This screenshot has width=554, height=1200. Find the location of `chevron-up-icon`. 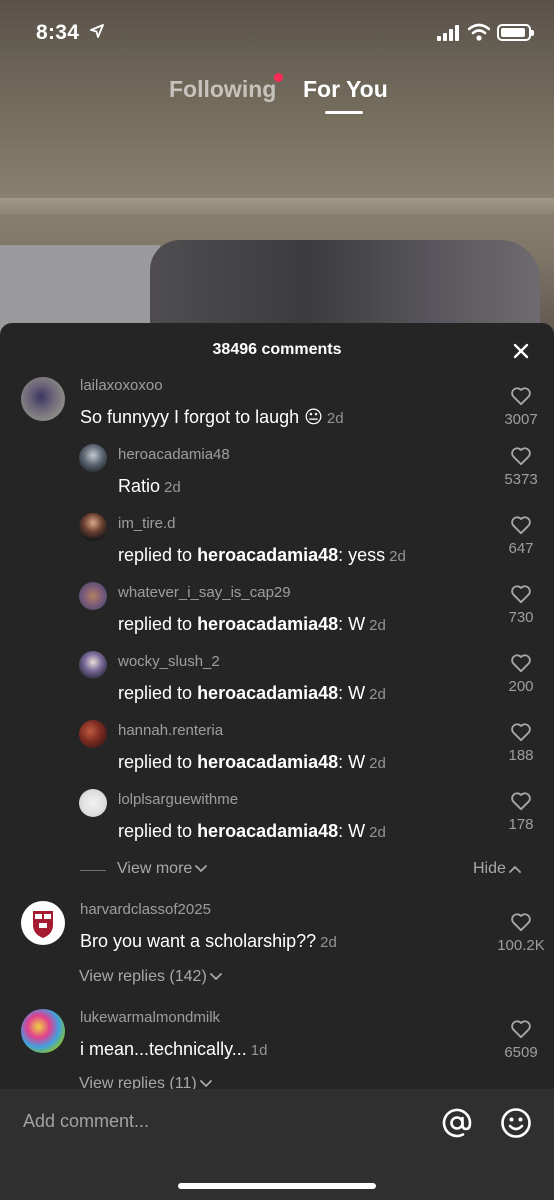

chevron-up-icon is located at coordinates (515, 869).